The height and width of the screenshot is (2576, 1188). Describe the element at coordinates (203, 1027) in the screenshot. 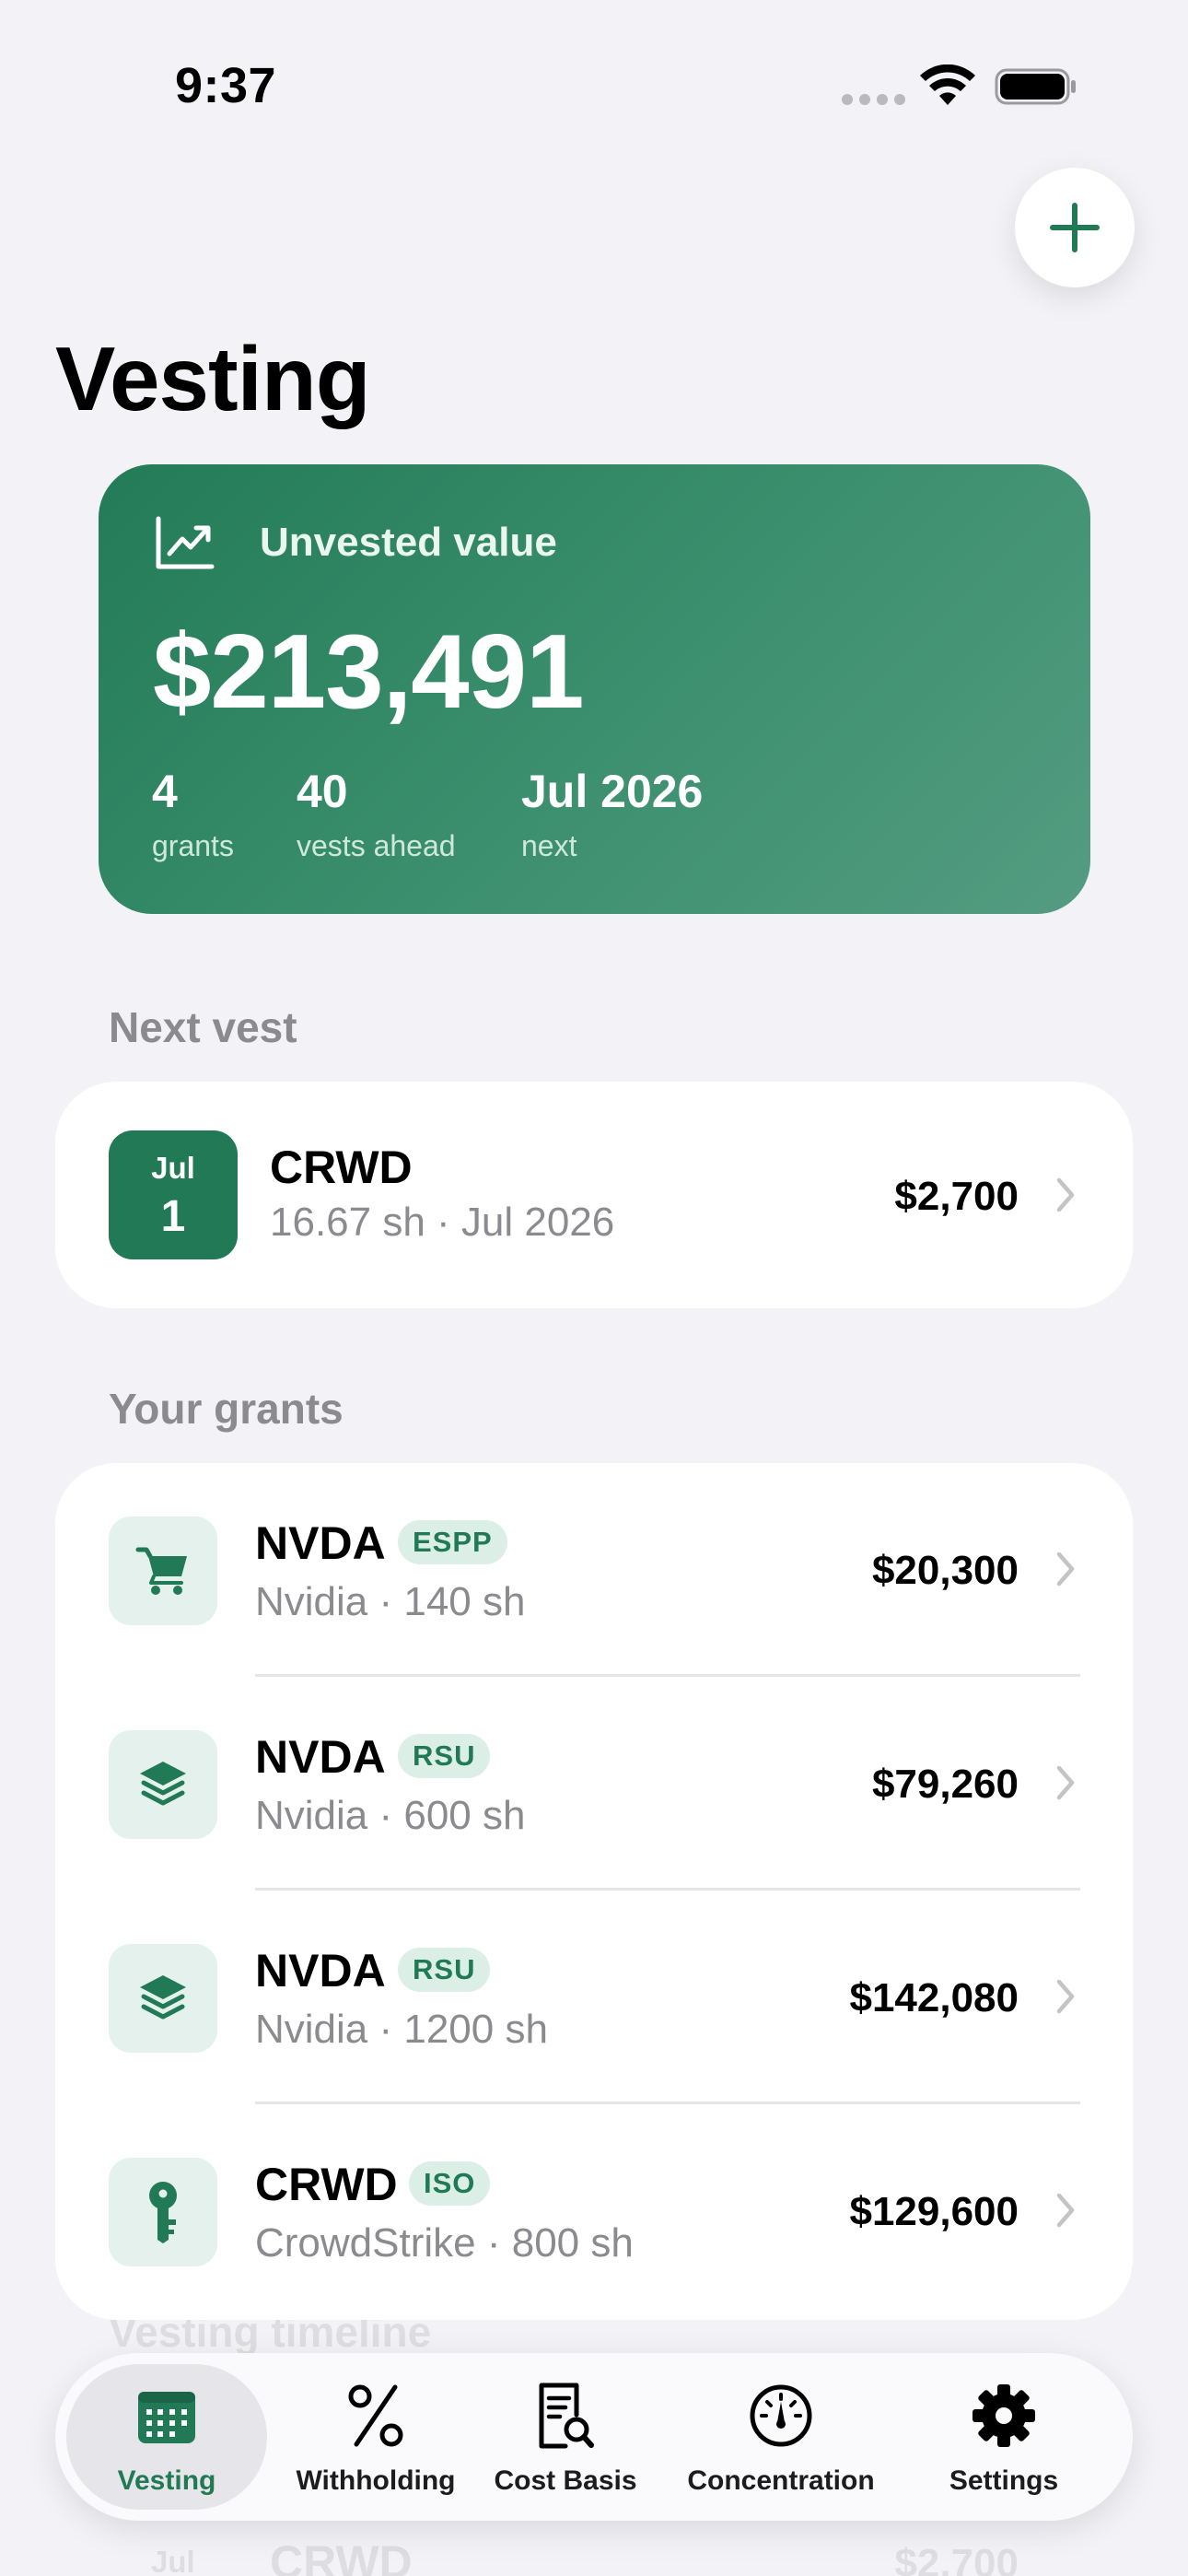

I see `next-vest-heading: Next vest` at that location.